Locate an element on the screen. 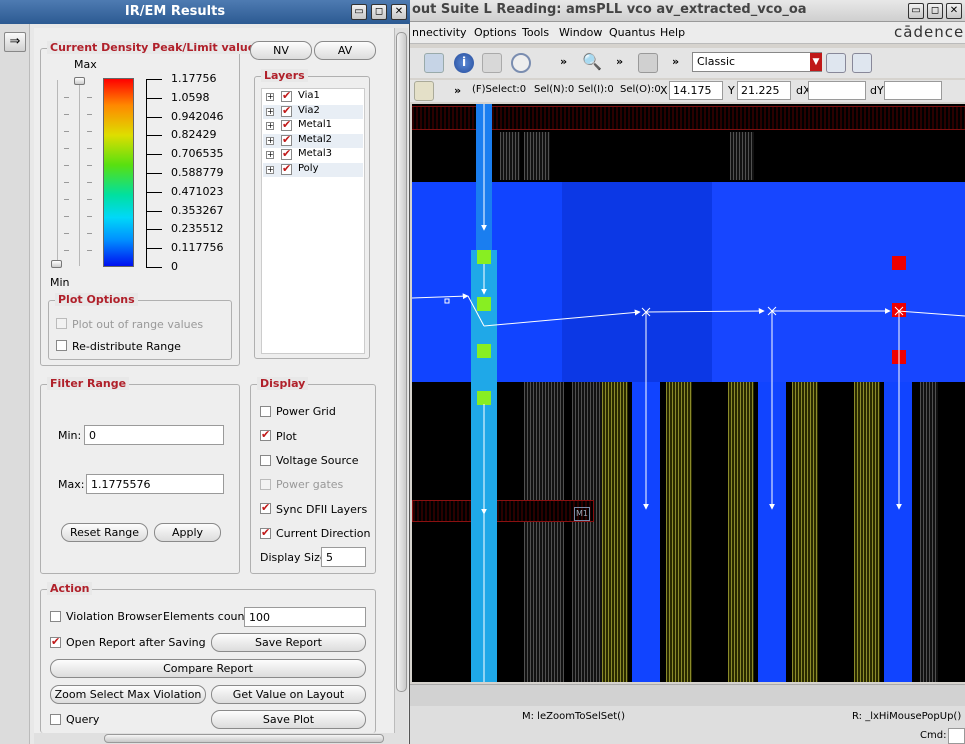  zoom-max-violation-button: Zoom Select Max Violation is located at coordinates (128, 694).